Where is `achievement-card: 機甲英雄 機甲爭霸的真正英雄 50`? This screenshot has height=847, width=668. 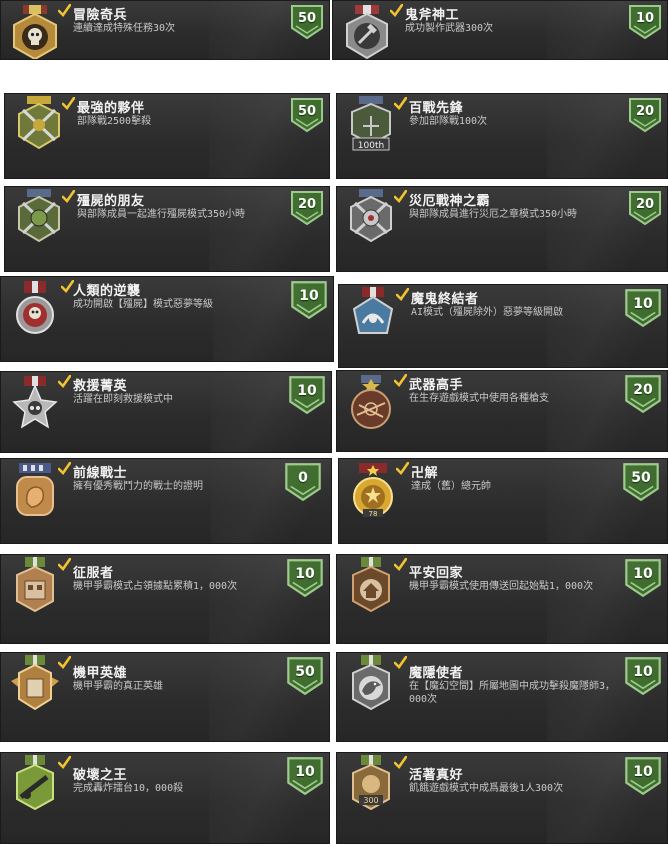 achievement-card: 機甲英雄 機甲爭霸的真正英雄 50 is located at coordinates (165, 697).